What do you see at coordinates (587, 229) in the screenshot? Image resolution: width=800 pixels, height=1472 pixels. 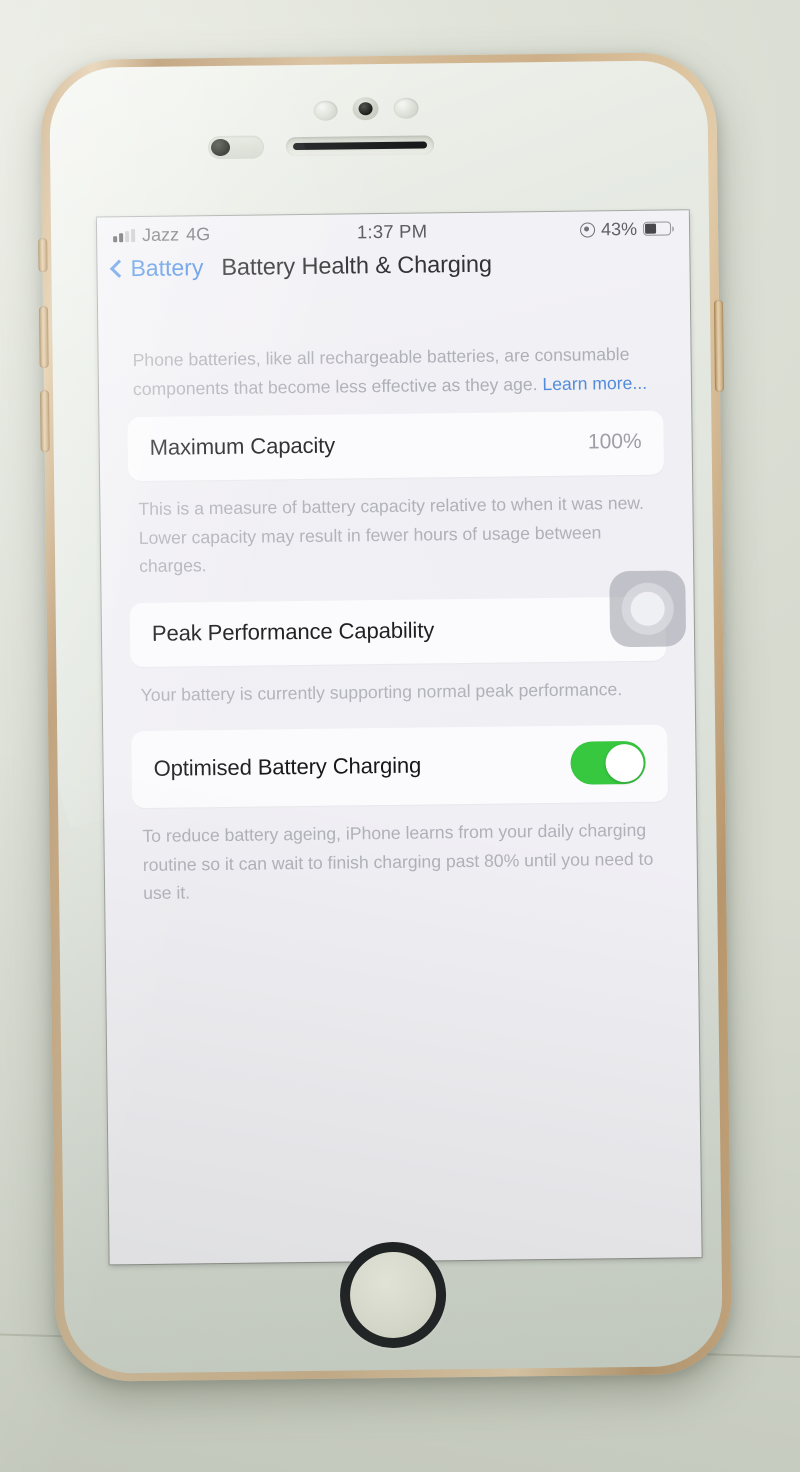 I see `location-services-icon` at bounding box center [587, 229].